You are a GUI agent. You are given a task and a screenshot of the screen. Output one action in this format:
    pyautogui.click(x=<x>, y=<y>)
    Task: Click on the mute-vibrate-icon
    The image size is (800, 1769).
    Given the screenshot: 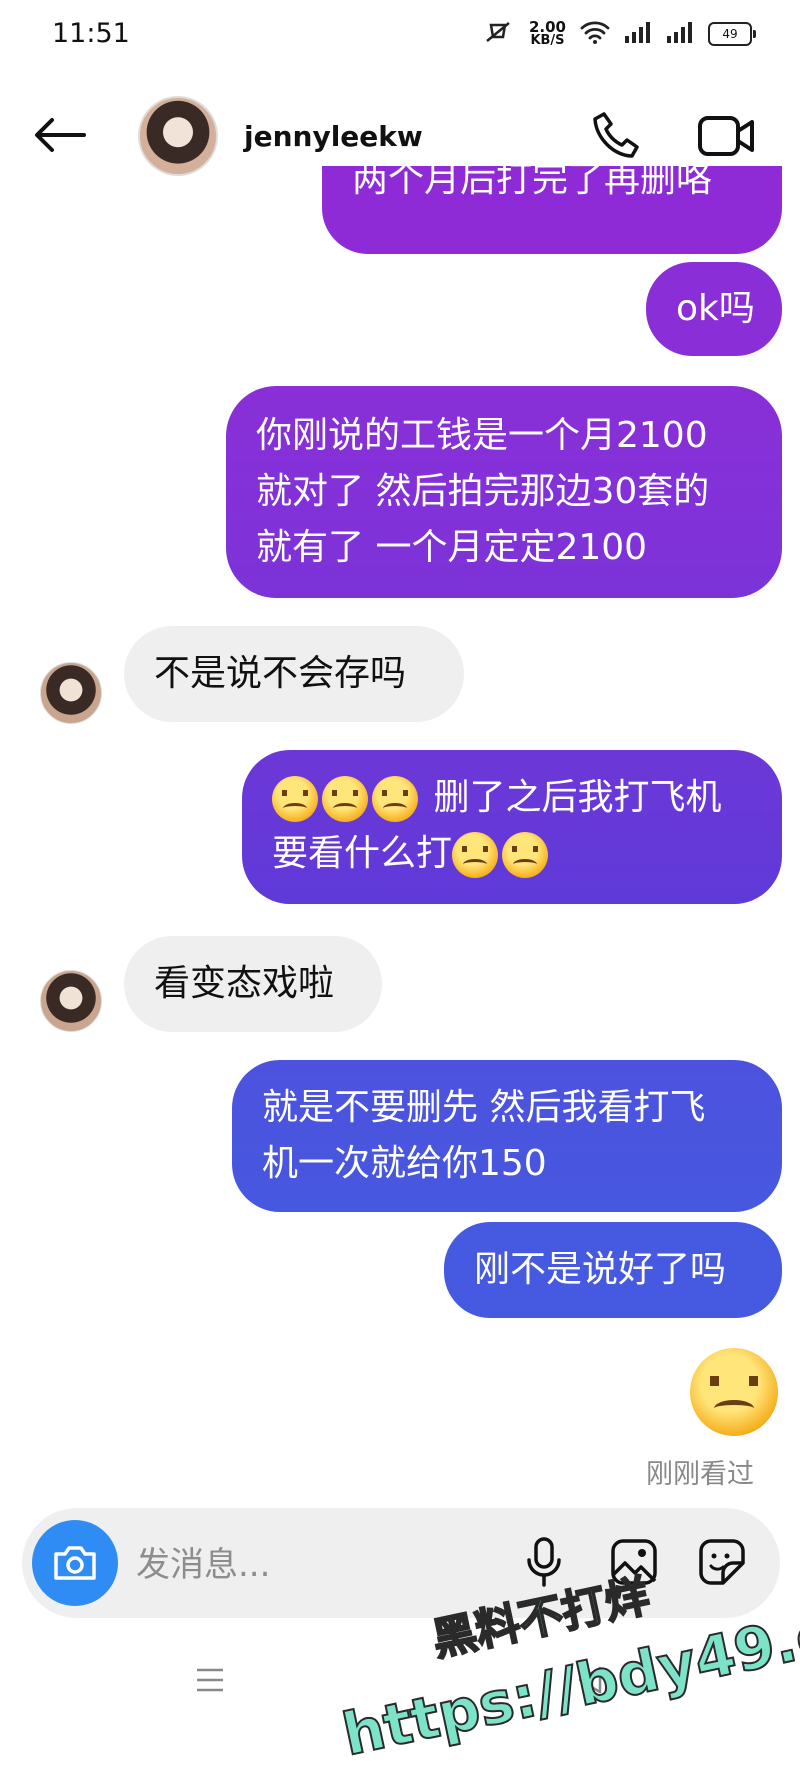 What is the action you would take?
    pyautogui.click(x=498, y=34)
    